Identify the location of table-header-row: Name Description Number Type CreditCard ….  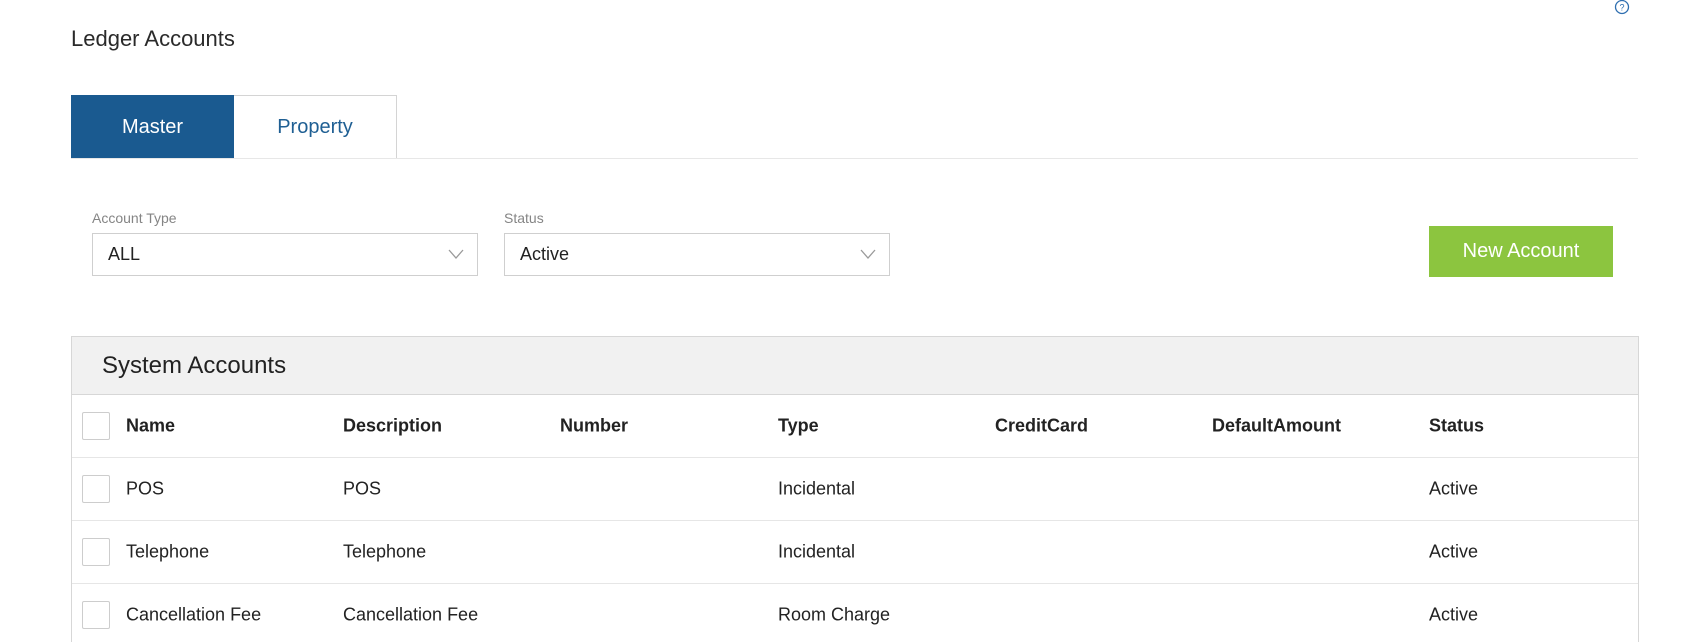
(855, 426).